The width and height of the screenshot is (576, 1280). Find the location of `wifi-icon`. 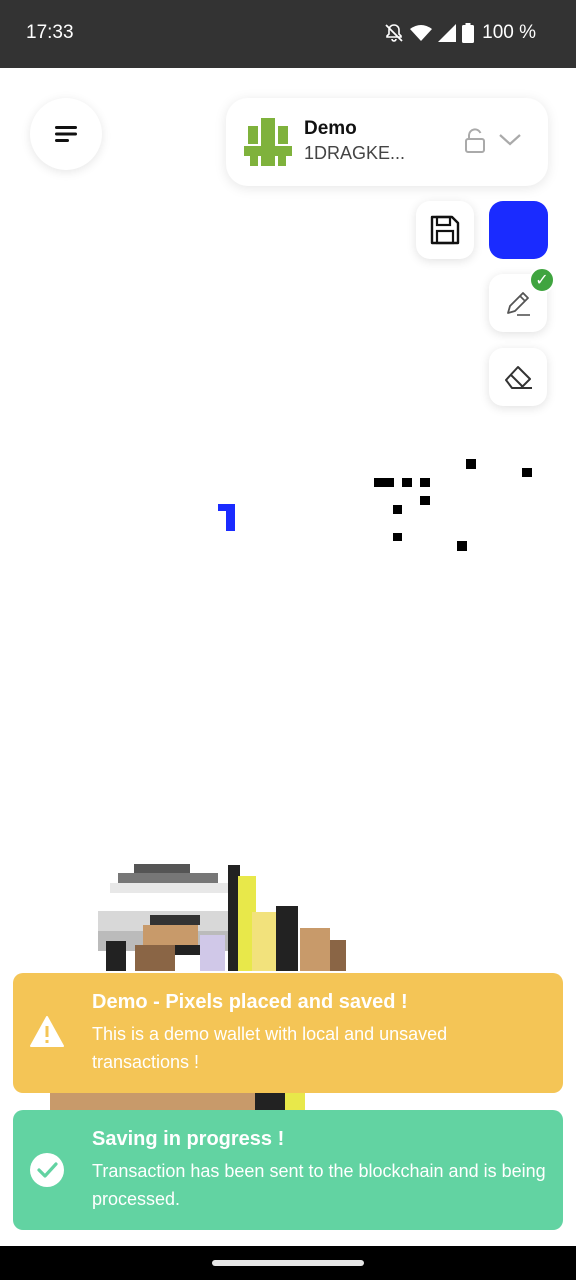

wifi-icon is located at coordinates (421, 33).